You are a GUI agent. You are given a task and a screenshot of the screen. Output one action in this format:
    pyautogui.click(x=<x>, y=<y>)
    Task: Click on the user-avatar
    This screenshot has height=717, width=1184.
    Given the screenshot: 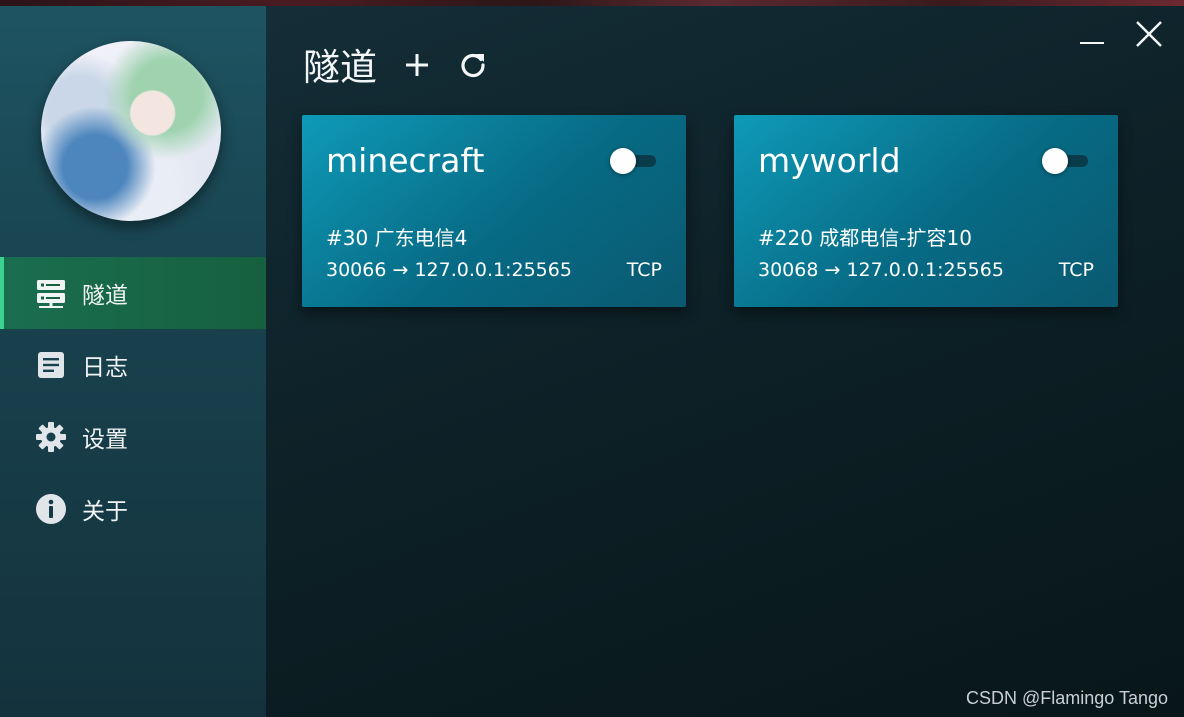 What is the action you would take?
    pyautogui.click(x=131, y=131)
    